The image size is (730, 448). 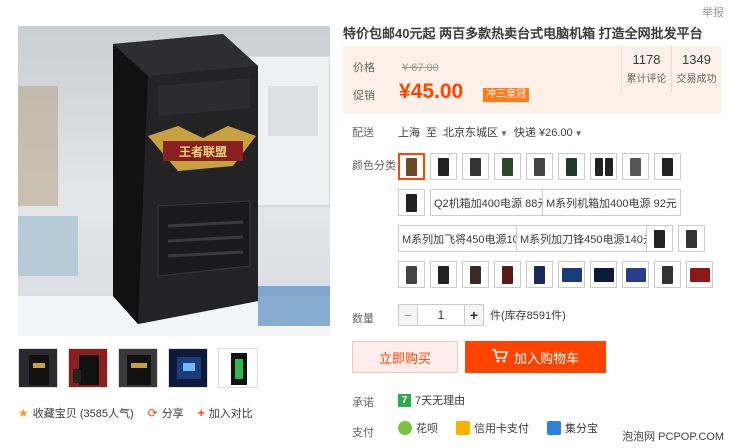 What do you see at coordinates (172, 414) in the screenshot?
I see `share-label: 分享` at bounding box center [172, 414].